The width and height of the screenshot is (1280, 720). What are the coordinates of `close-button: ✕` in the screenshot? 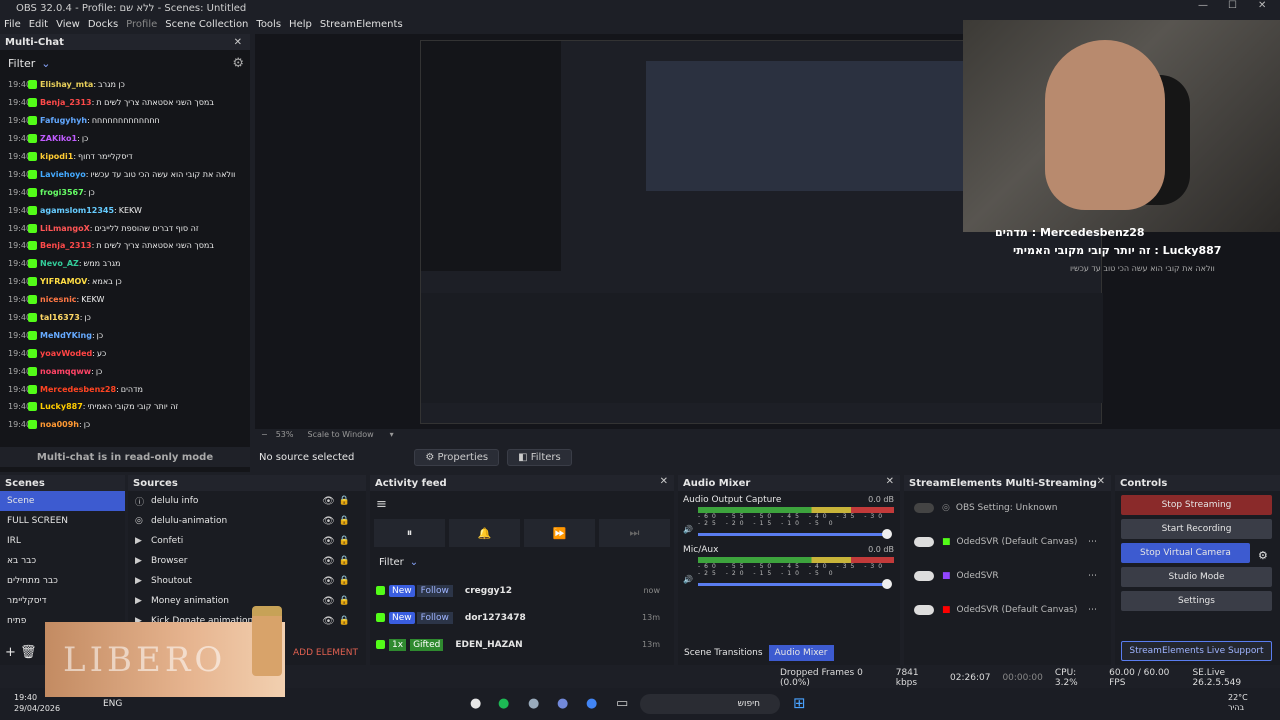 It's located at (1262, 5).